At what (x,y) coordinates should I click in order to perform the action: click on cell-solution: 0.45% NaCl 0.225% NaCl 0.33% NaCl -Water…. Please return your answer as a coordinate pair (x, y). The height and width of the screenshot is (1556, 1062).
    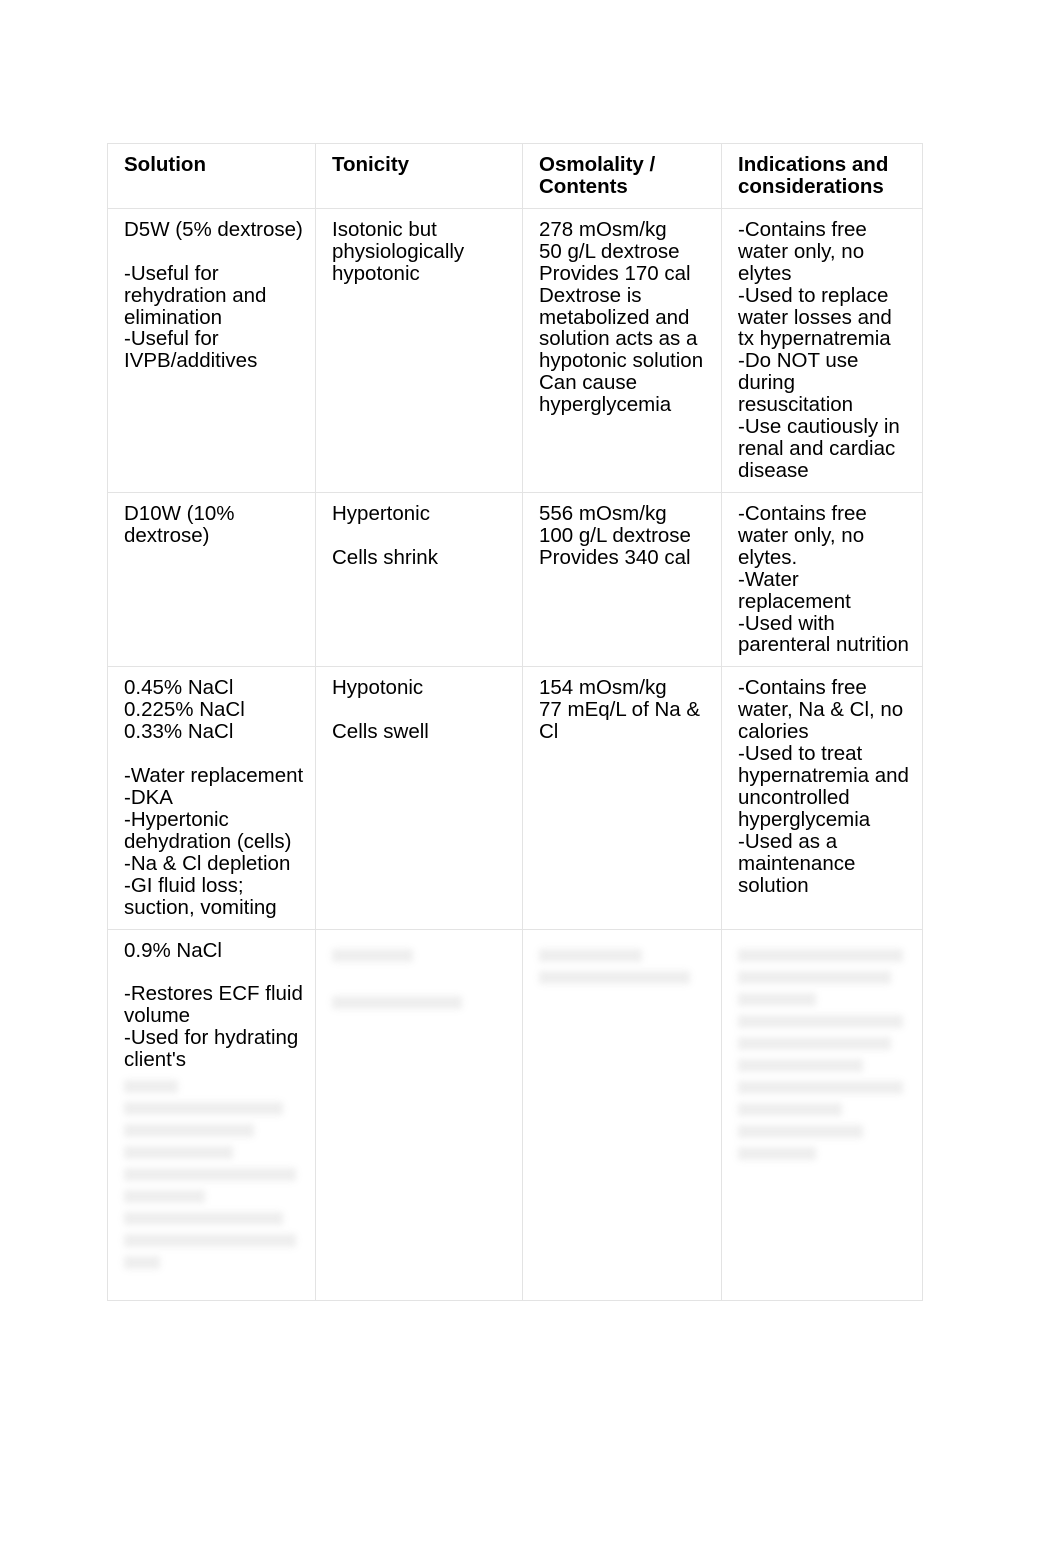
    Looking at the image, I should click on (211, 798).